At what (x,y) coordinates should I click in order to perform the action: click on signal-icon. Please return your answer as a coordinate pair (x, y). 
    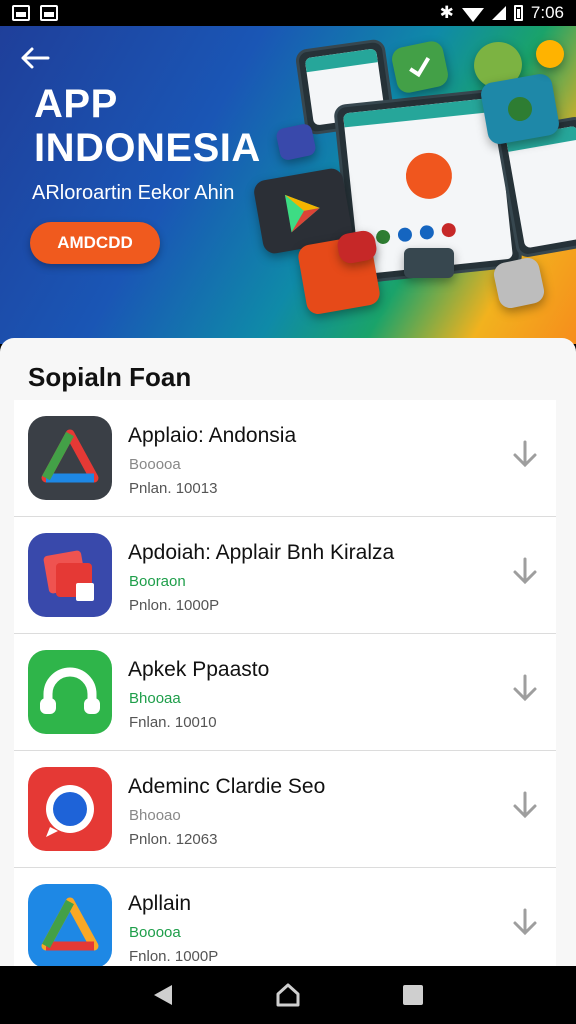
    Looking at the image, I should click on (498, 13).